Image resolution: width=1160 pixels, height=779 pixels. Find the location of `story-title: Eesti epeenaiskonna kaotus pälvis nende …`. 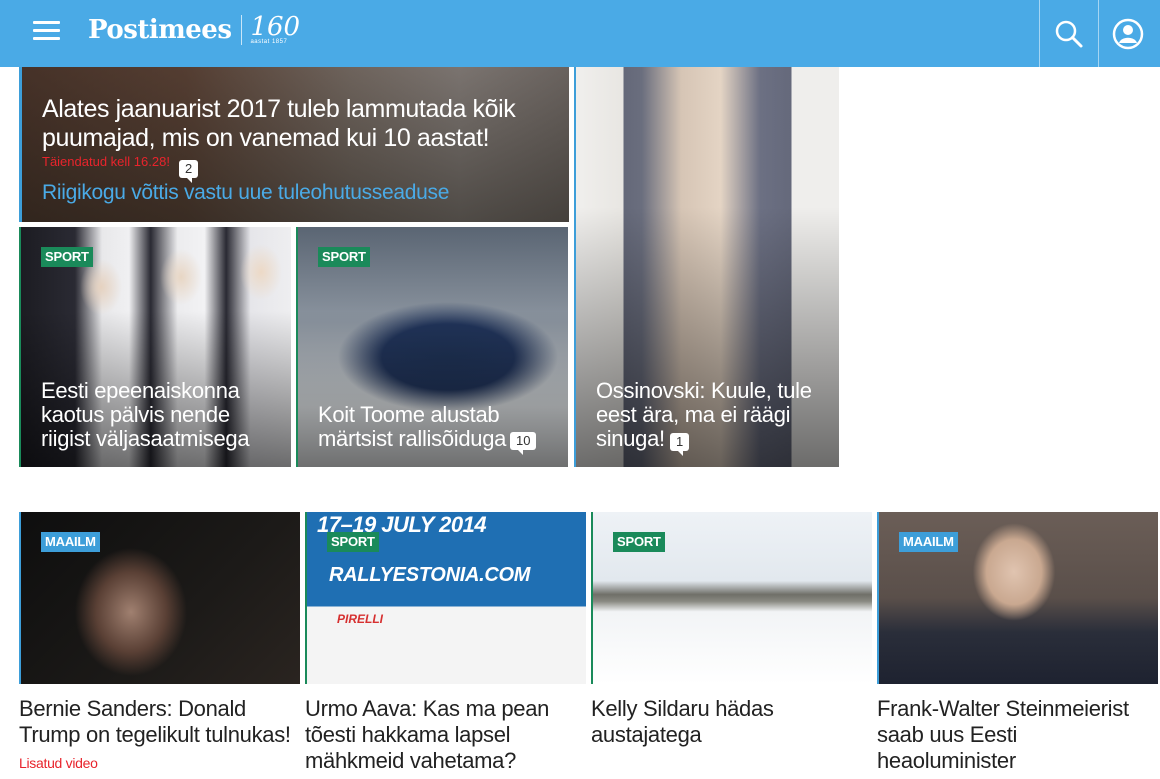

story-title: Eesti epeenaiskonna kaotus pälvis nende … is located at coordinates (157, 415).